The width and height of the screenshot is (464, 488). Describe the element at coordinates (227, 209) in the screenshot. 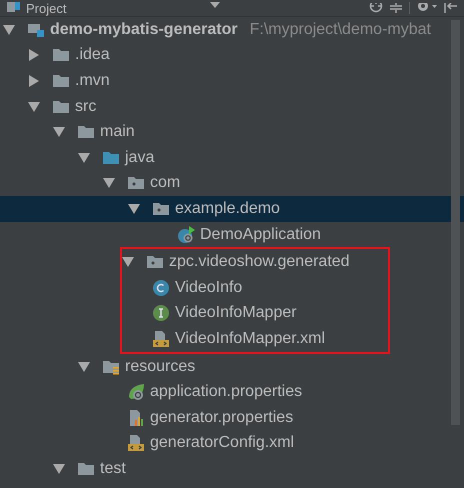

I see `node-label: example.demo` at that location.